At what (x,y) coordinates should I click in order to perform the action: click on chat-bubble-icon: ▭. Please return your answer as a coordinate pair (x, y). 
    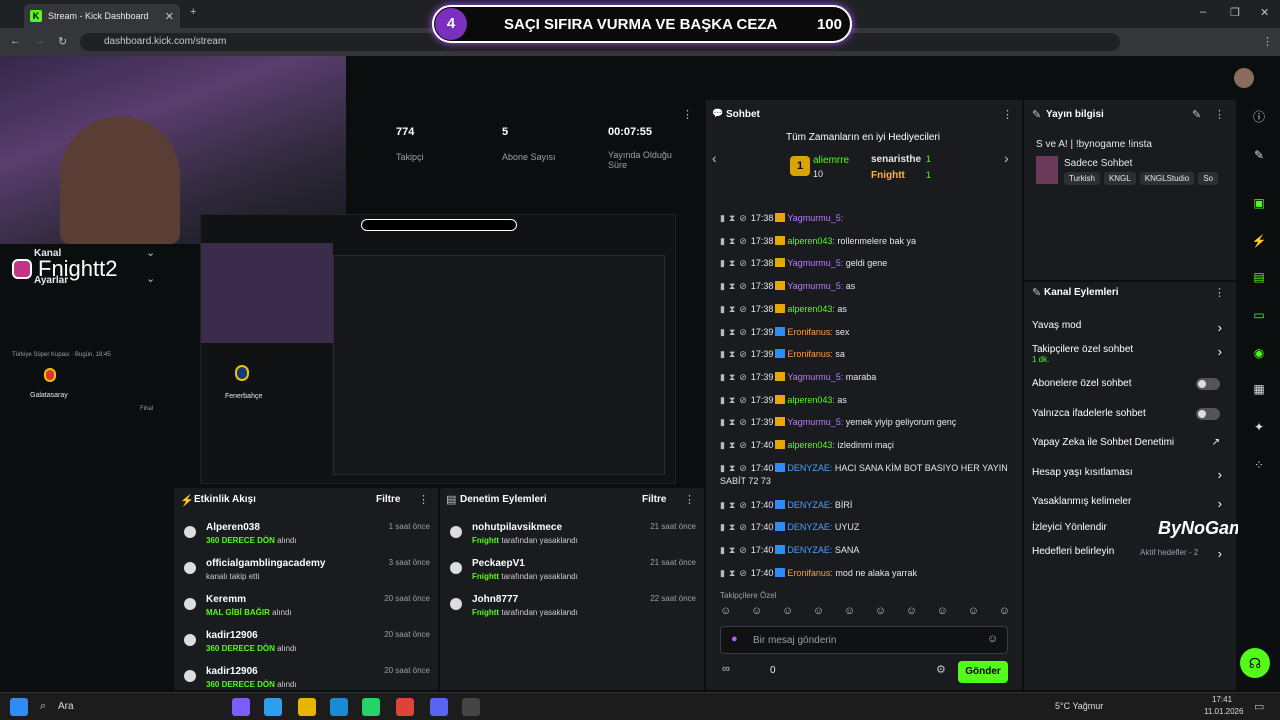
    Looking at the image, I should click on (1259, 315).